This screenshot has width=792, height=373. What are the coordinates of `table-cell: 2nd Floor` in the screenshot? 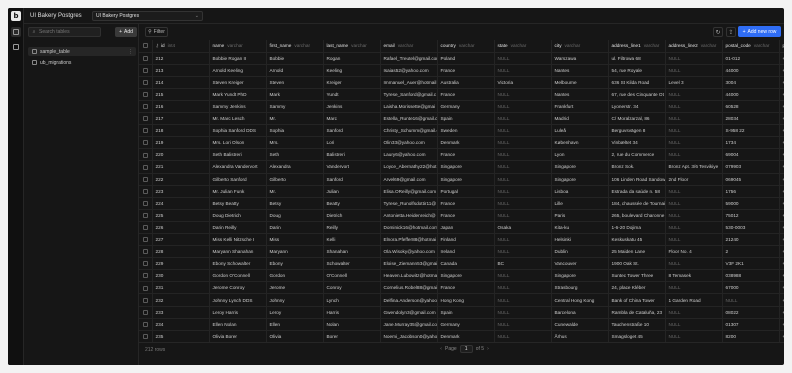 It's located at (694, 179).